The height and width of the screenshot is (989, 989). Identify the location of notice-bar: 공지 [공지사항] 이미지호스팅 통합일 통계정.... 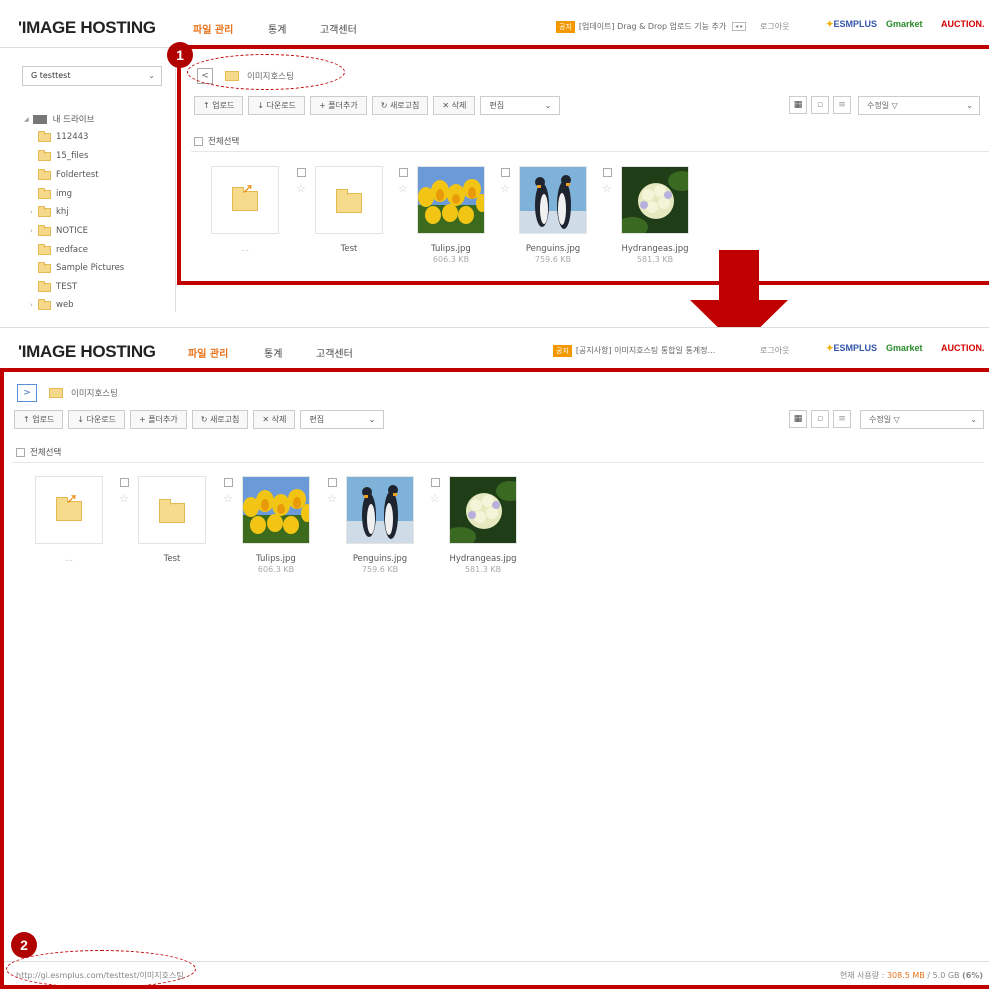
(634, 350).